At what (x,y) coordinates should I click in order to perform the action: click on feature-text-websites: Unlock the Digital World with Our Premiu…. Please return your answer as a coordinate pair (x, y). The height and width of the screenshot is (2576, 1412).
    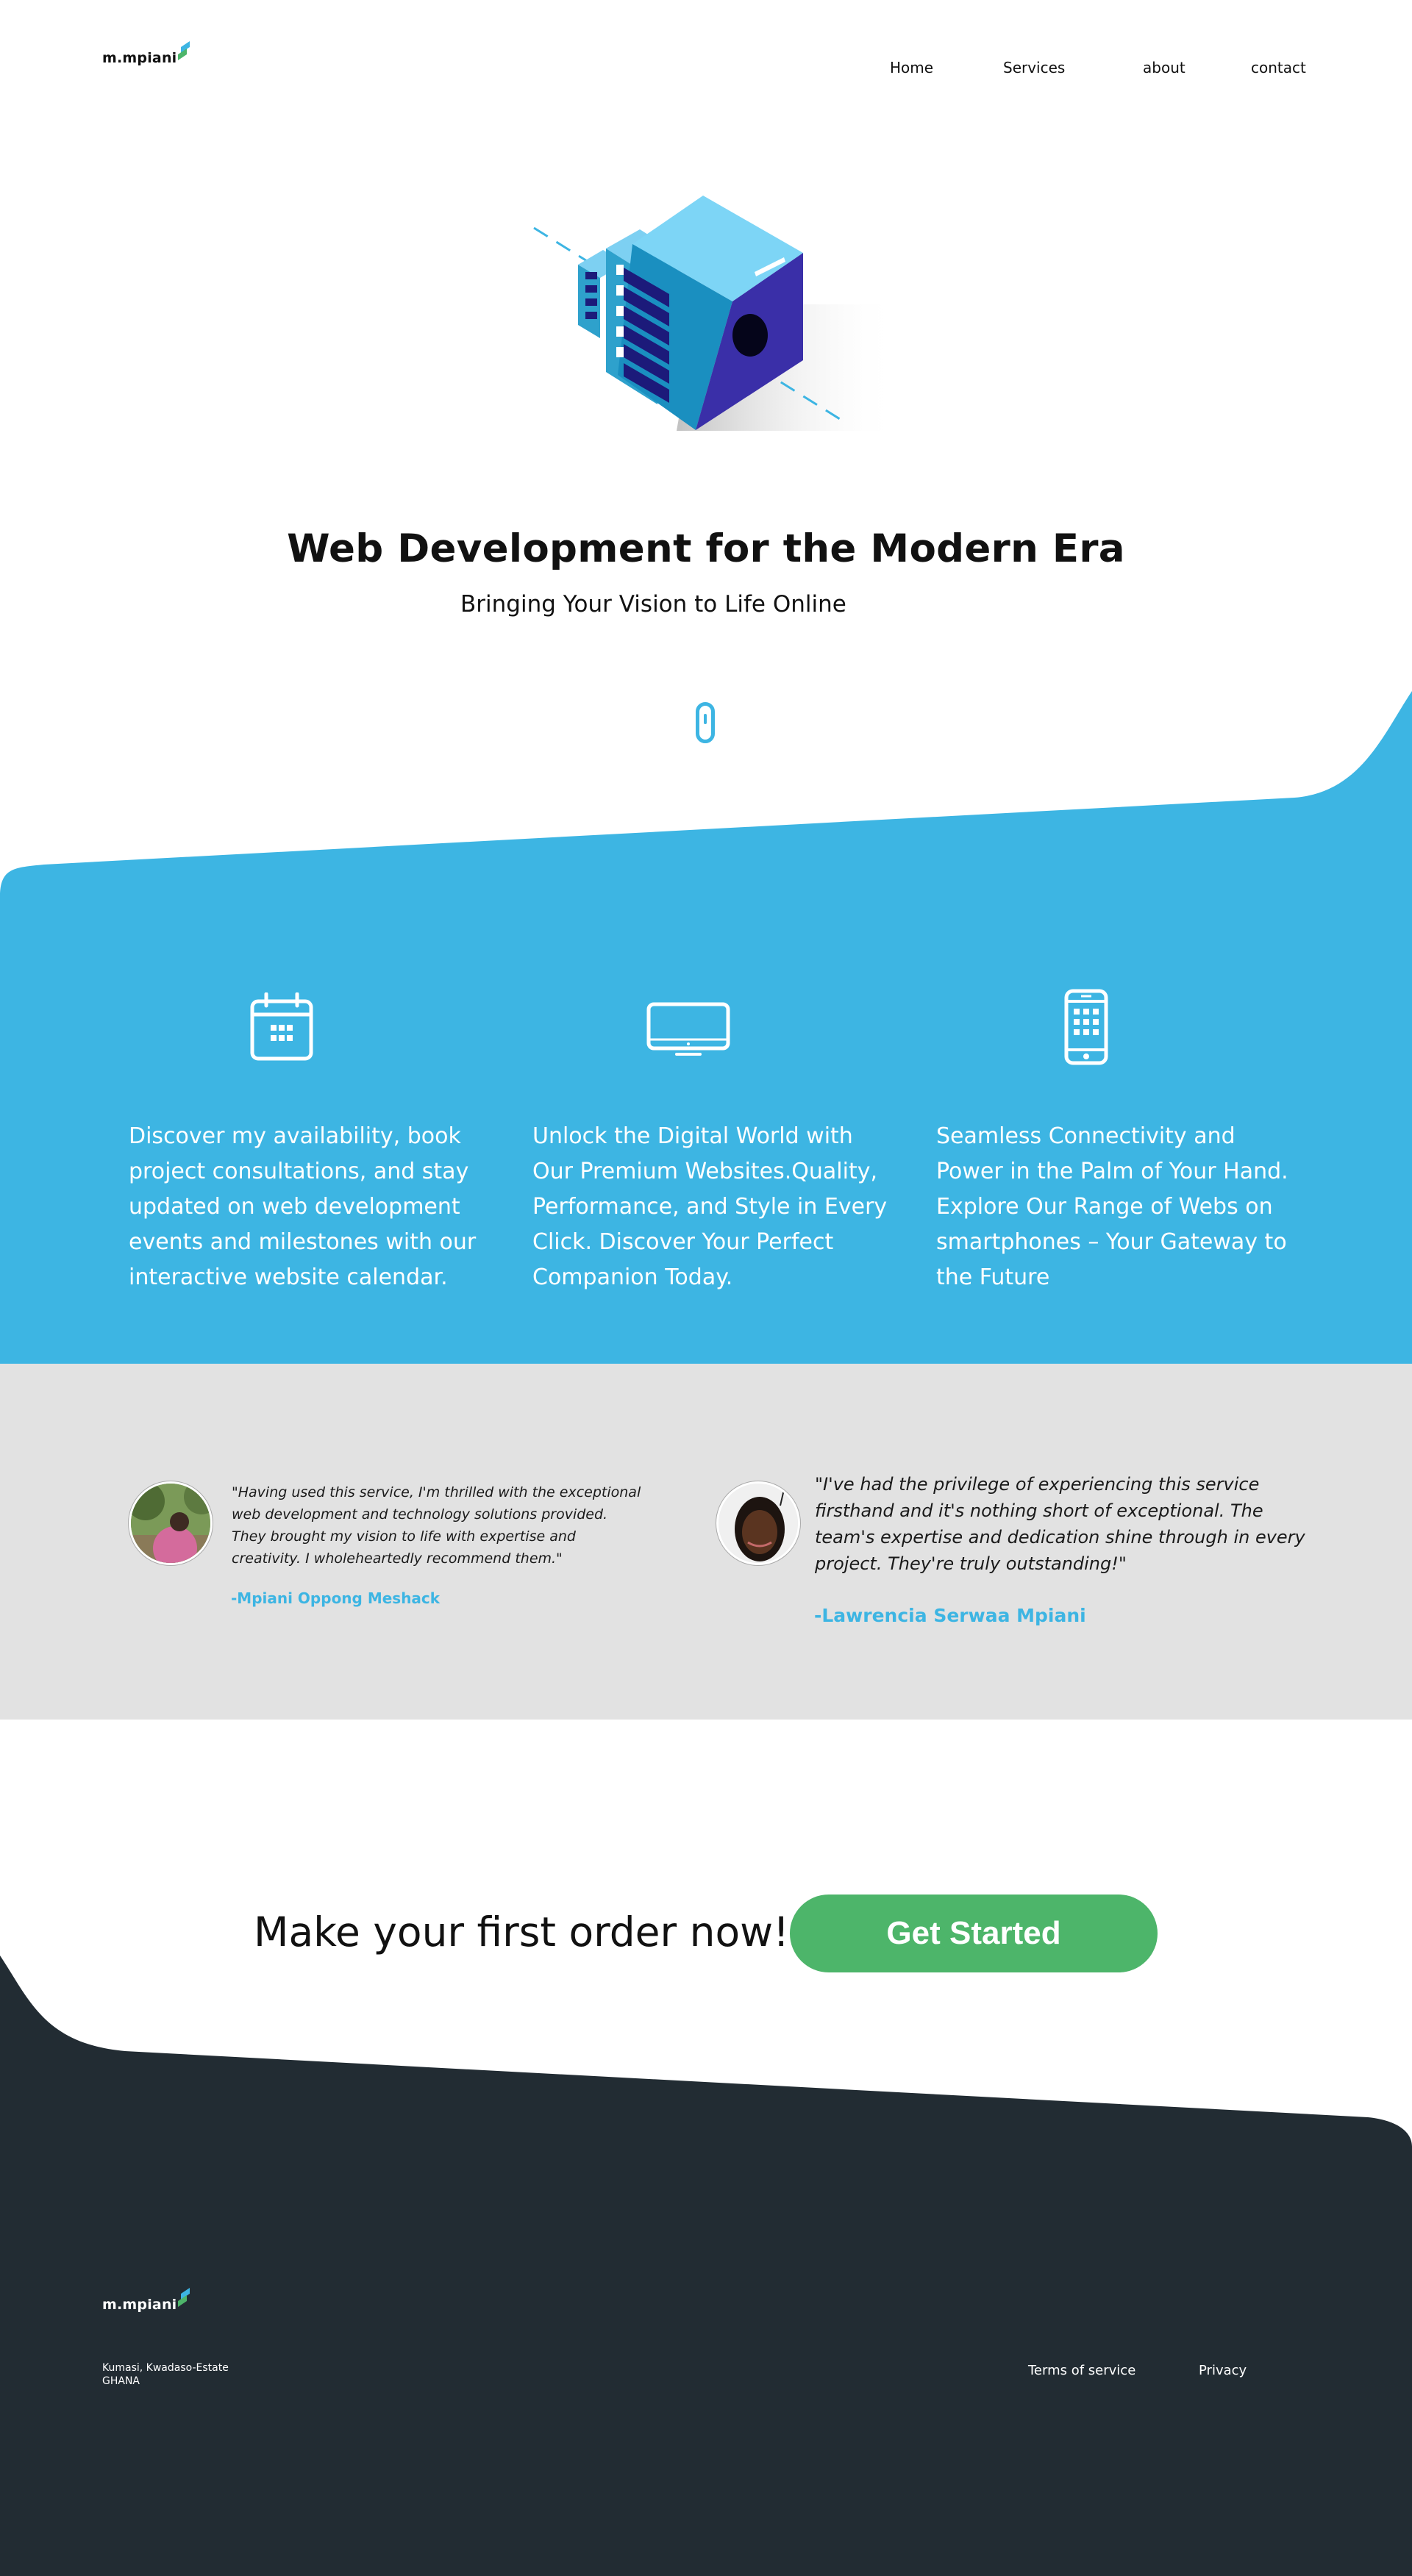
    Looking at the image, I should click on (710, 1206).